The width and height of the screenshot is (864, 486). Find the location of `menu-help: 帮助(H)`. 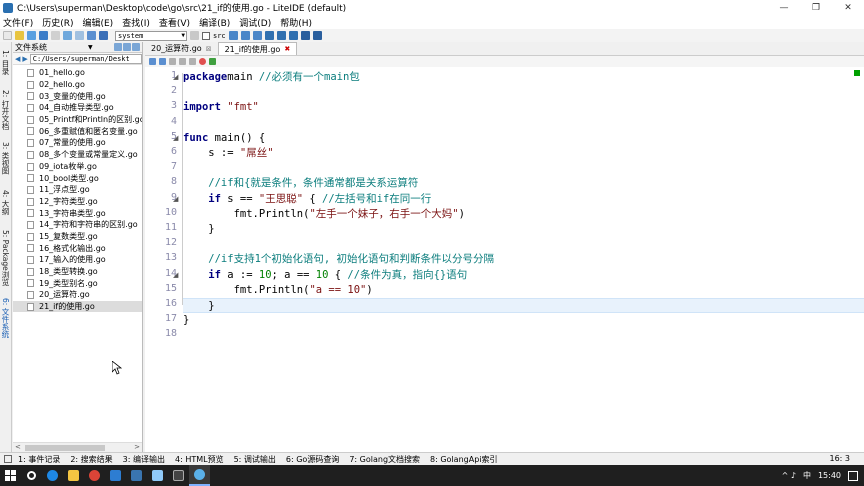

menu-help: 帮助(H) is located at coordinates (296, 22).